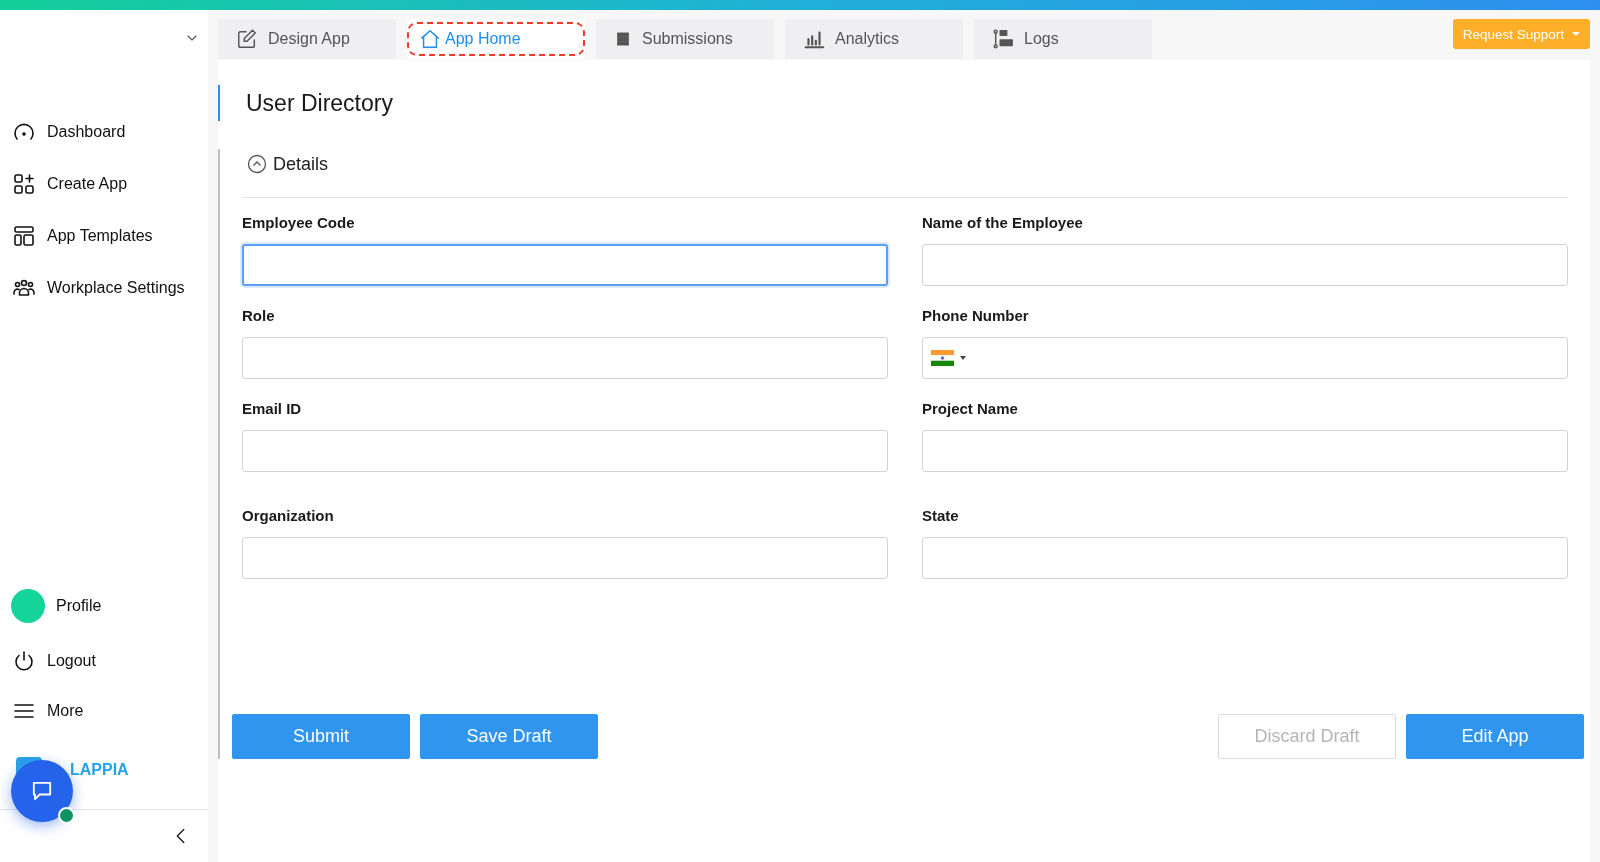  Describe the element at coordinates (1063, 39) in the screenshot. I see `tab: Logs` at that location.